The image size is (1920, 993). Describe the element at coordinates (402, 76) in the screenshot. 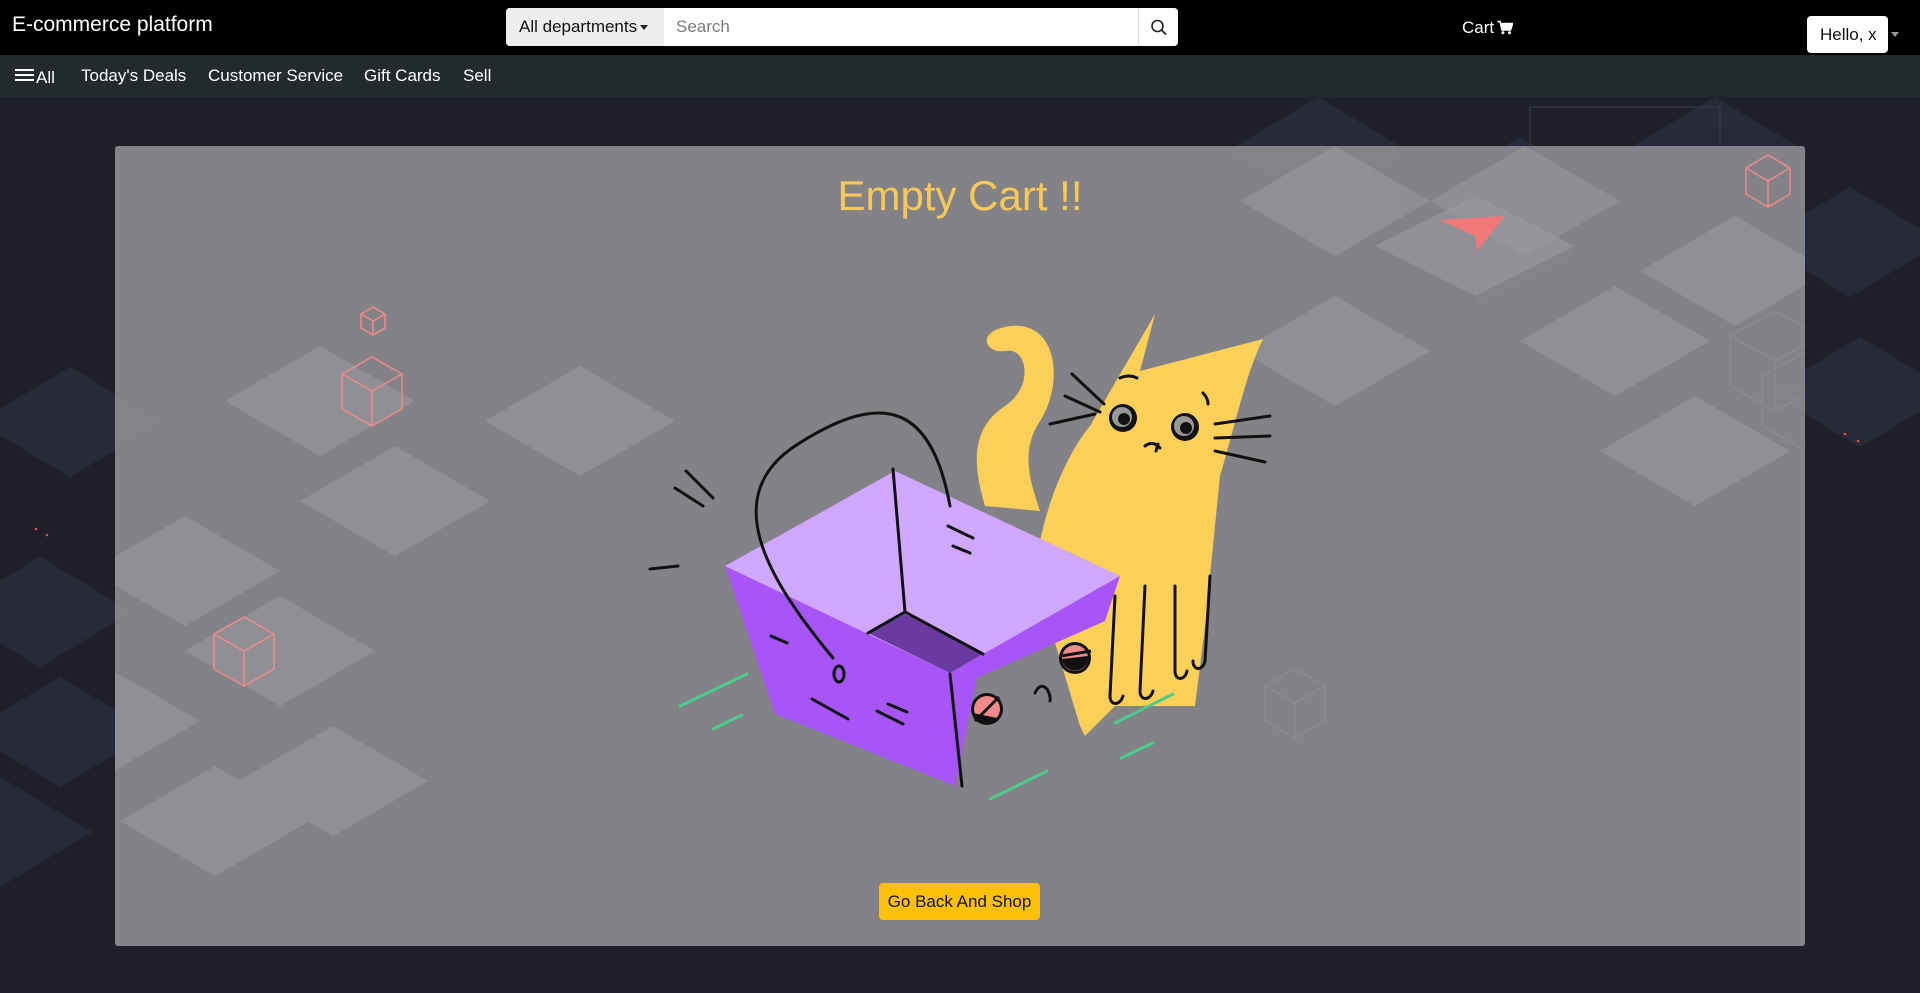

I see `nav-item-gift-cards: Gift Cards` at that location.